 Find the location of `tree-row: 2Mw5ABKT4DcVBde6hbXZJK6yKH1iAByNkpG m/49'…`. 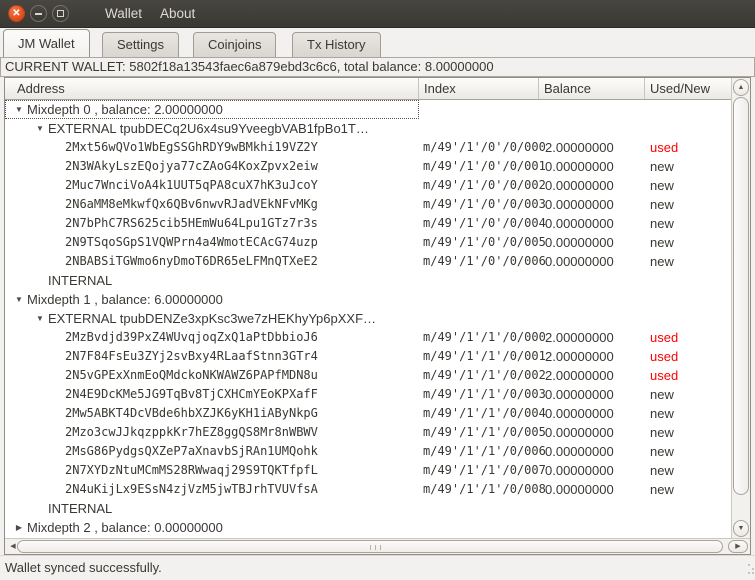

tree-row: 2Mw5ABKT4DcVBde6hbXZJK6yKH1iAByNkpG m/49'… is located at coordinates (368, 413).